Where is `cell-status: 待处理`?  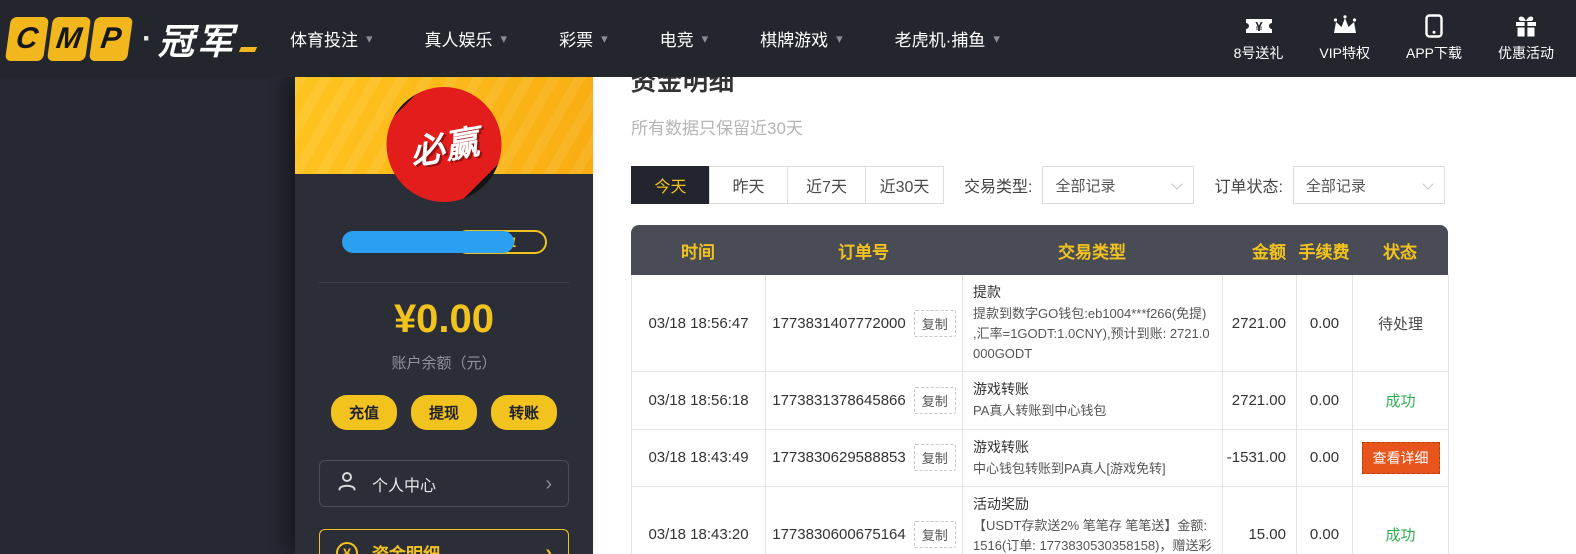
cell-status: 待处理 is located at coordinates (1401, 324).